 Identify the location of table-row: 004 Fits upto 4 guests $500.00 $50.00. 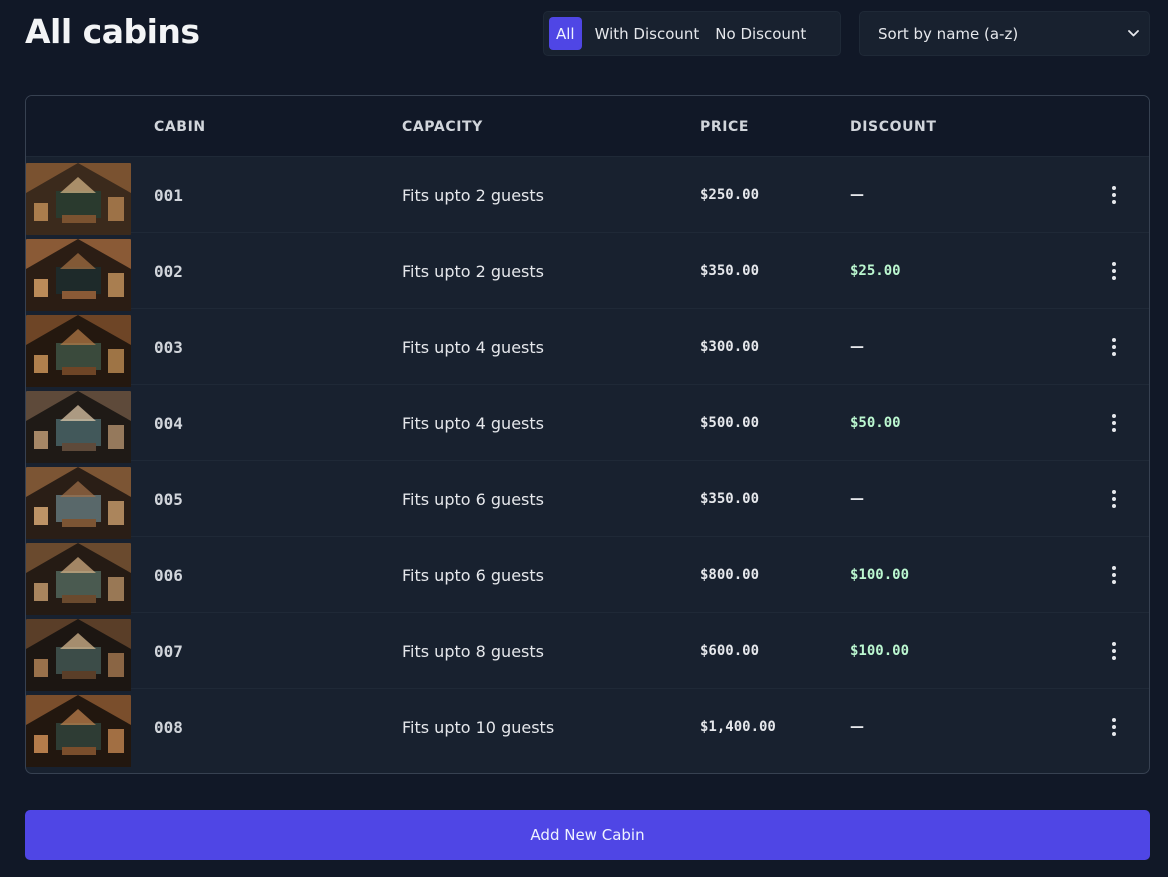
(587, 424).